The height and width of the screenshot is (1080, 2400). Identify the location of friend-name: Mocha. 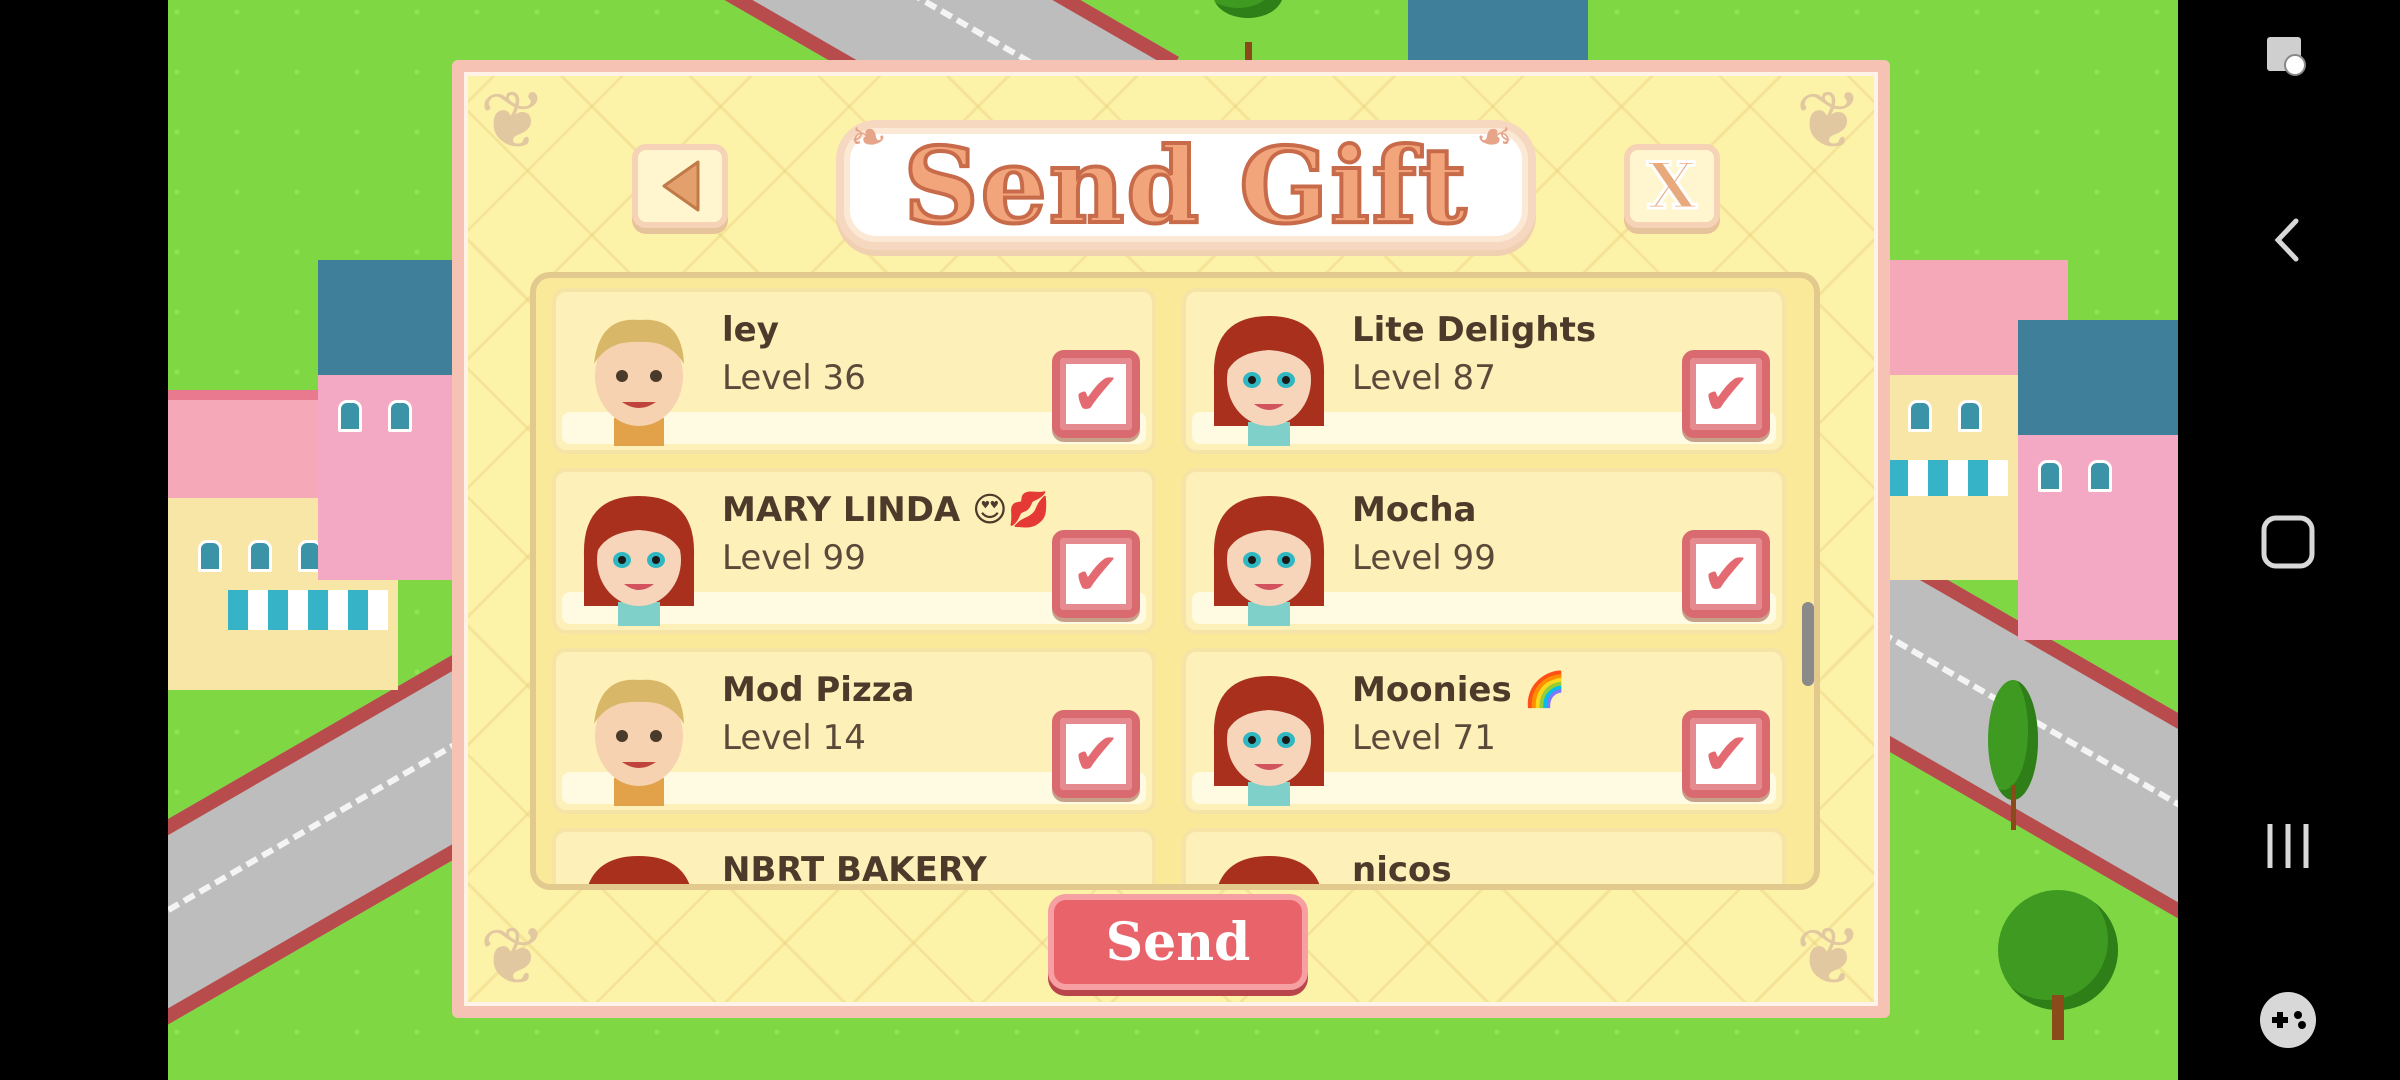
(1414, 510).